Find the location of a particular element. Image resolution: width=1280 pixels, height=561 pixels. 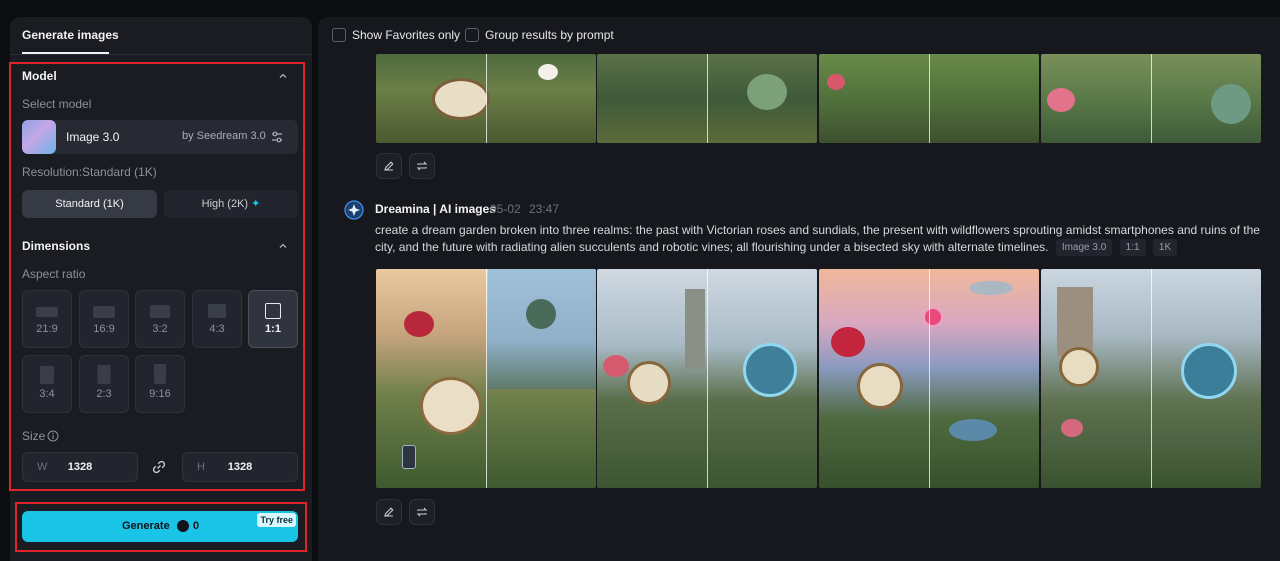

height-value: 1328 is located at coordinates (240, 467).